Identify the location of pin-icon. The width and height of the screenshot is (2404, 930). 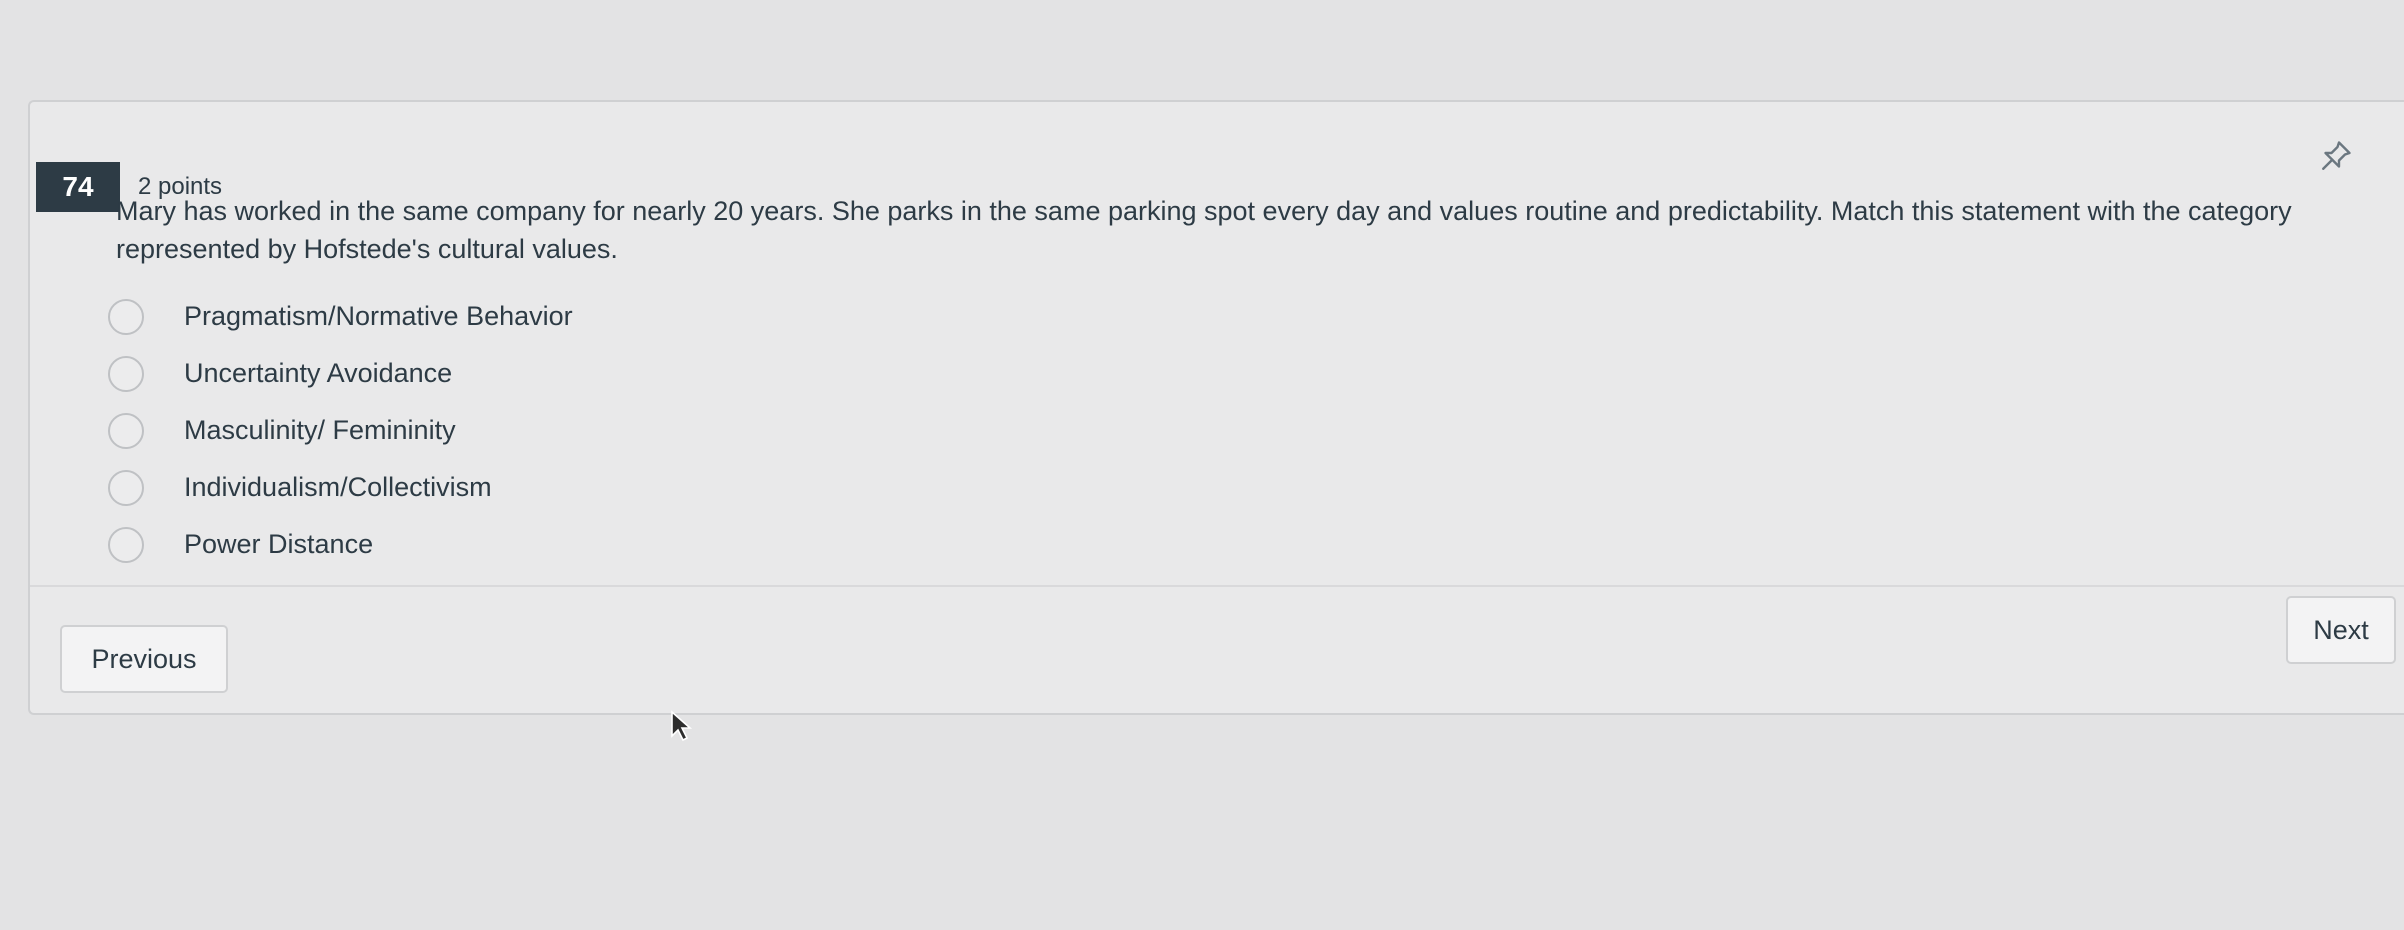
(2336, 156).